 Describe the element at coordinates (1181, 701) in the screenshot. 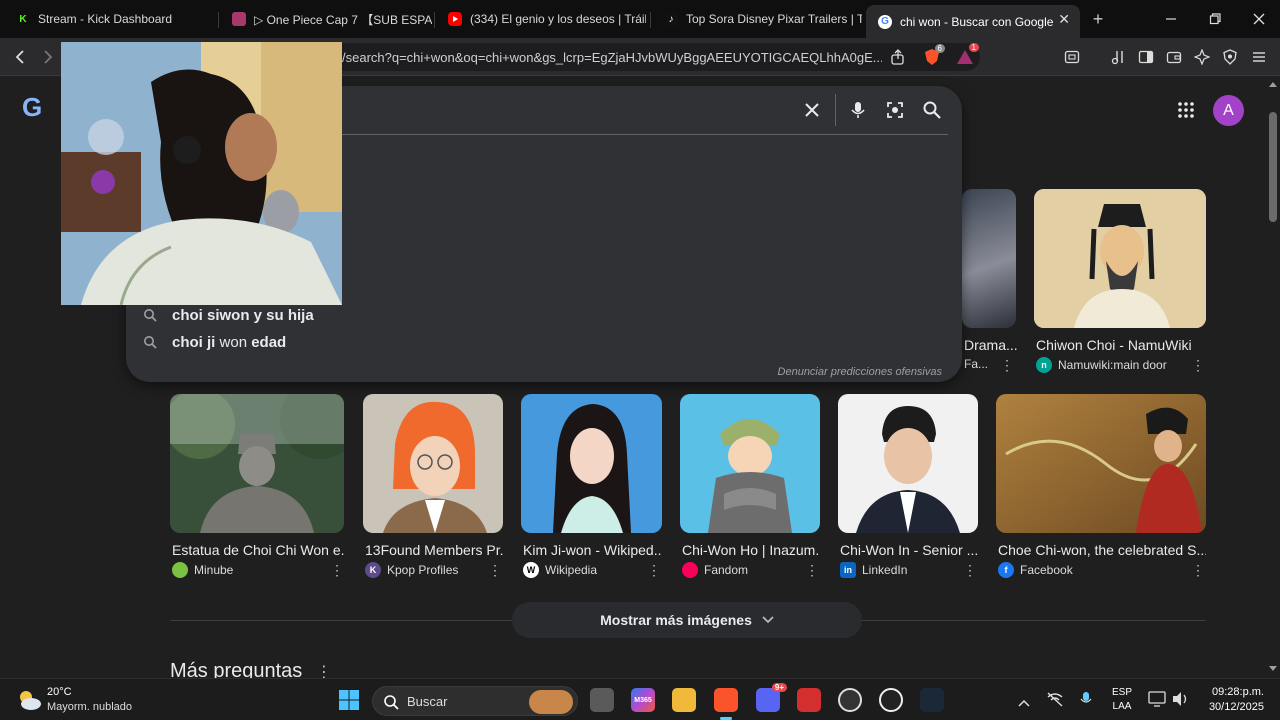

I see `volume-icon` at that location.